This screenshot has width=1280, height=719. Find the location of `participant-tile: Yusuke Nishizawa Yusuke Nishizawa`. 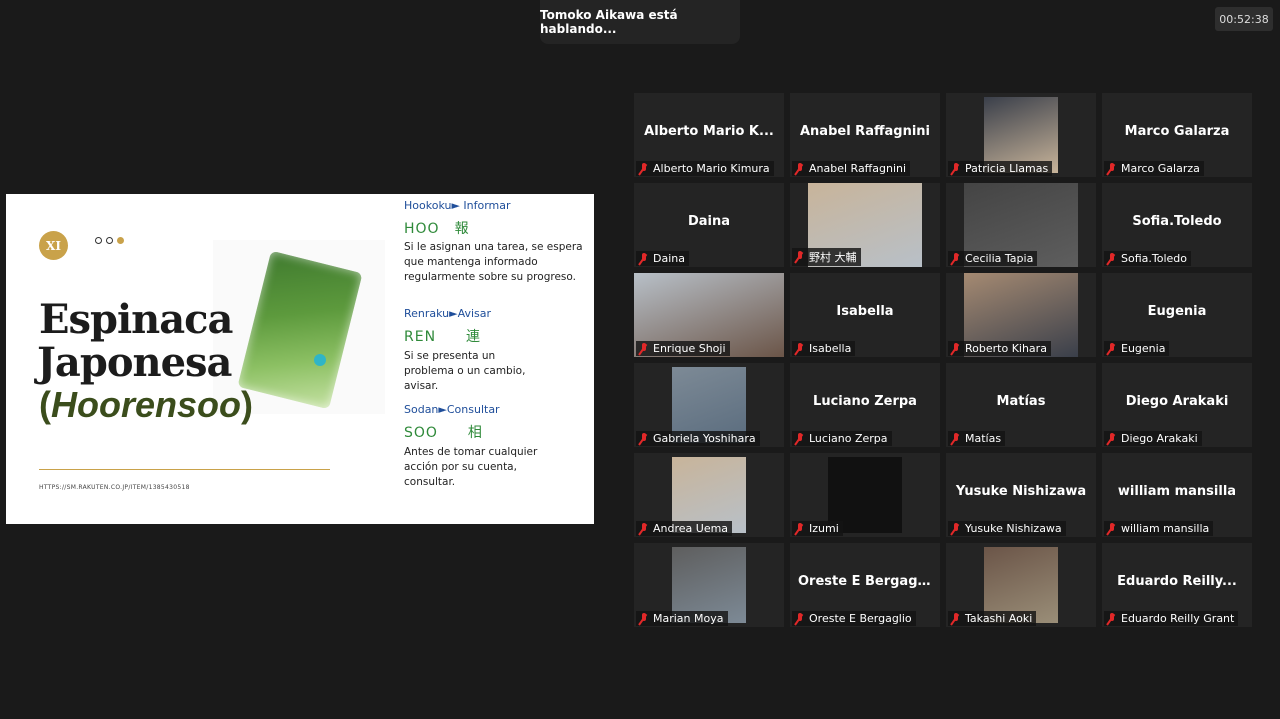

participant-tile: Yusuke Nishizawa Yusuke Nishizawa is located at coordinates (1021, 495).